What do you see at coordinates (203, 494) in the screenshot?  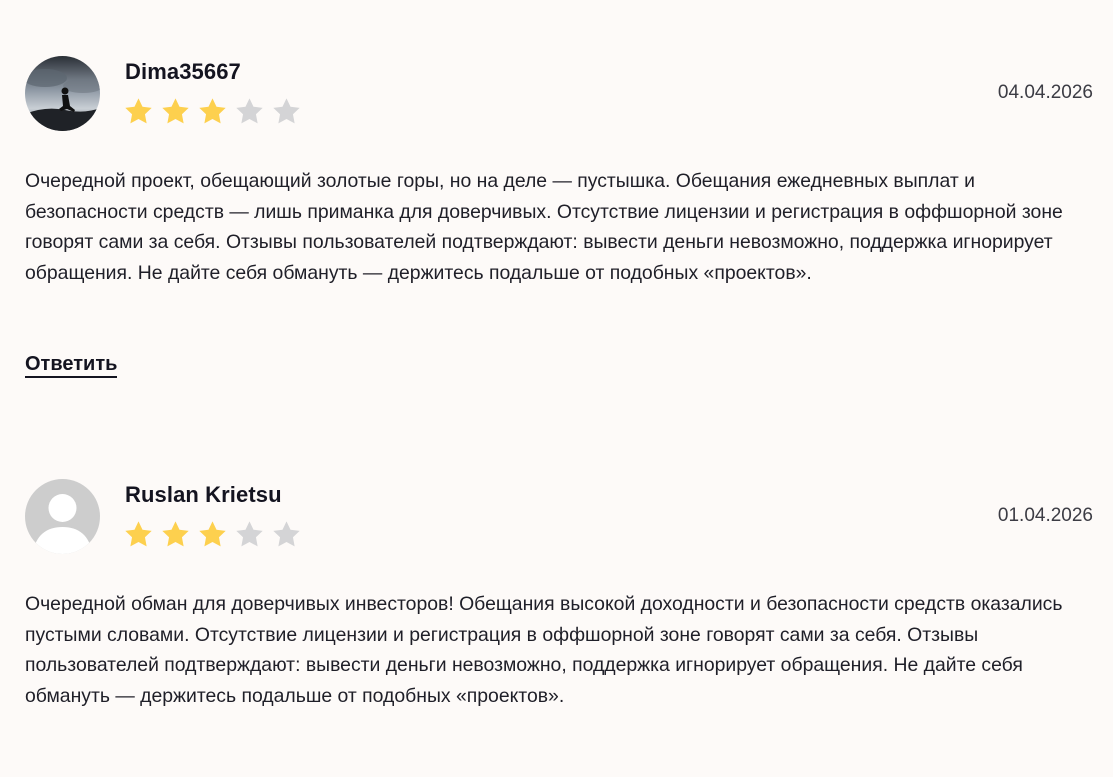 I see `author-name: Ruslan Krietsu` at bounding box center [203, 494].